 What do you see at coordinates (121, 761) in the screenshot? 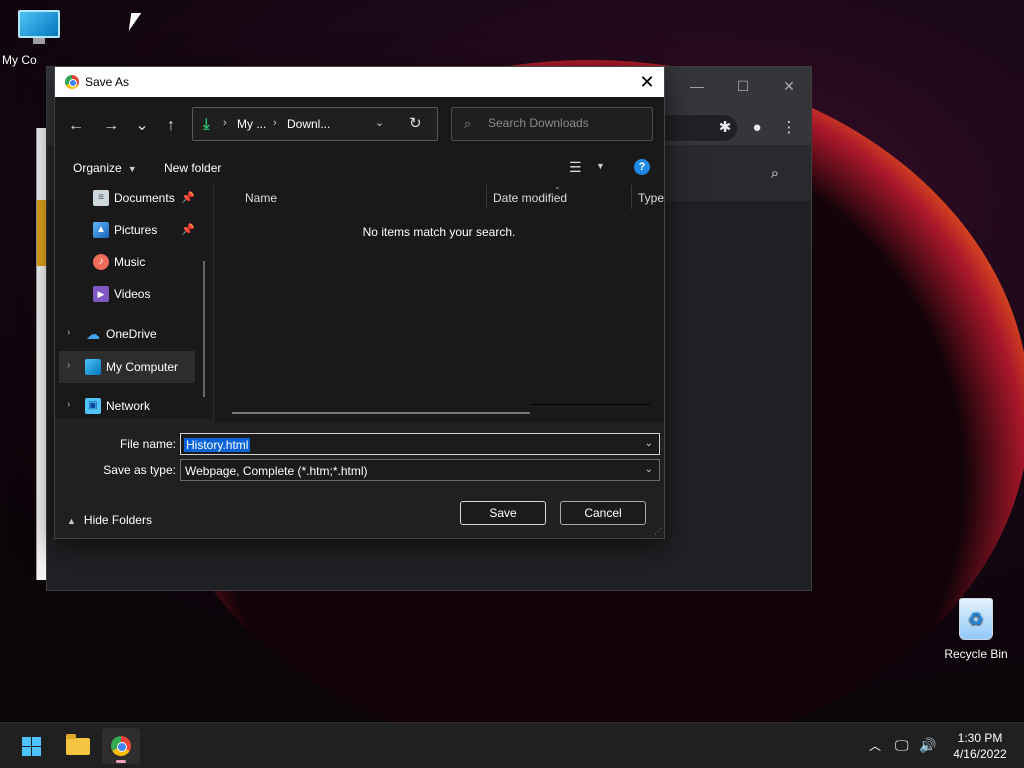
I see `running-indicator` at bounding box center [121, 761].